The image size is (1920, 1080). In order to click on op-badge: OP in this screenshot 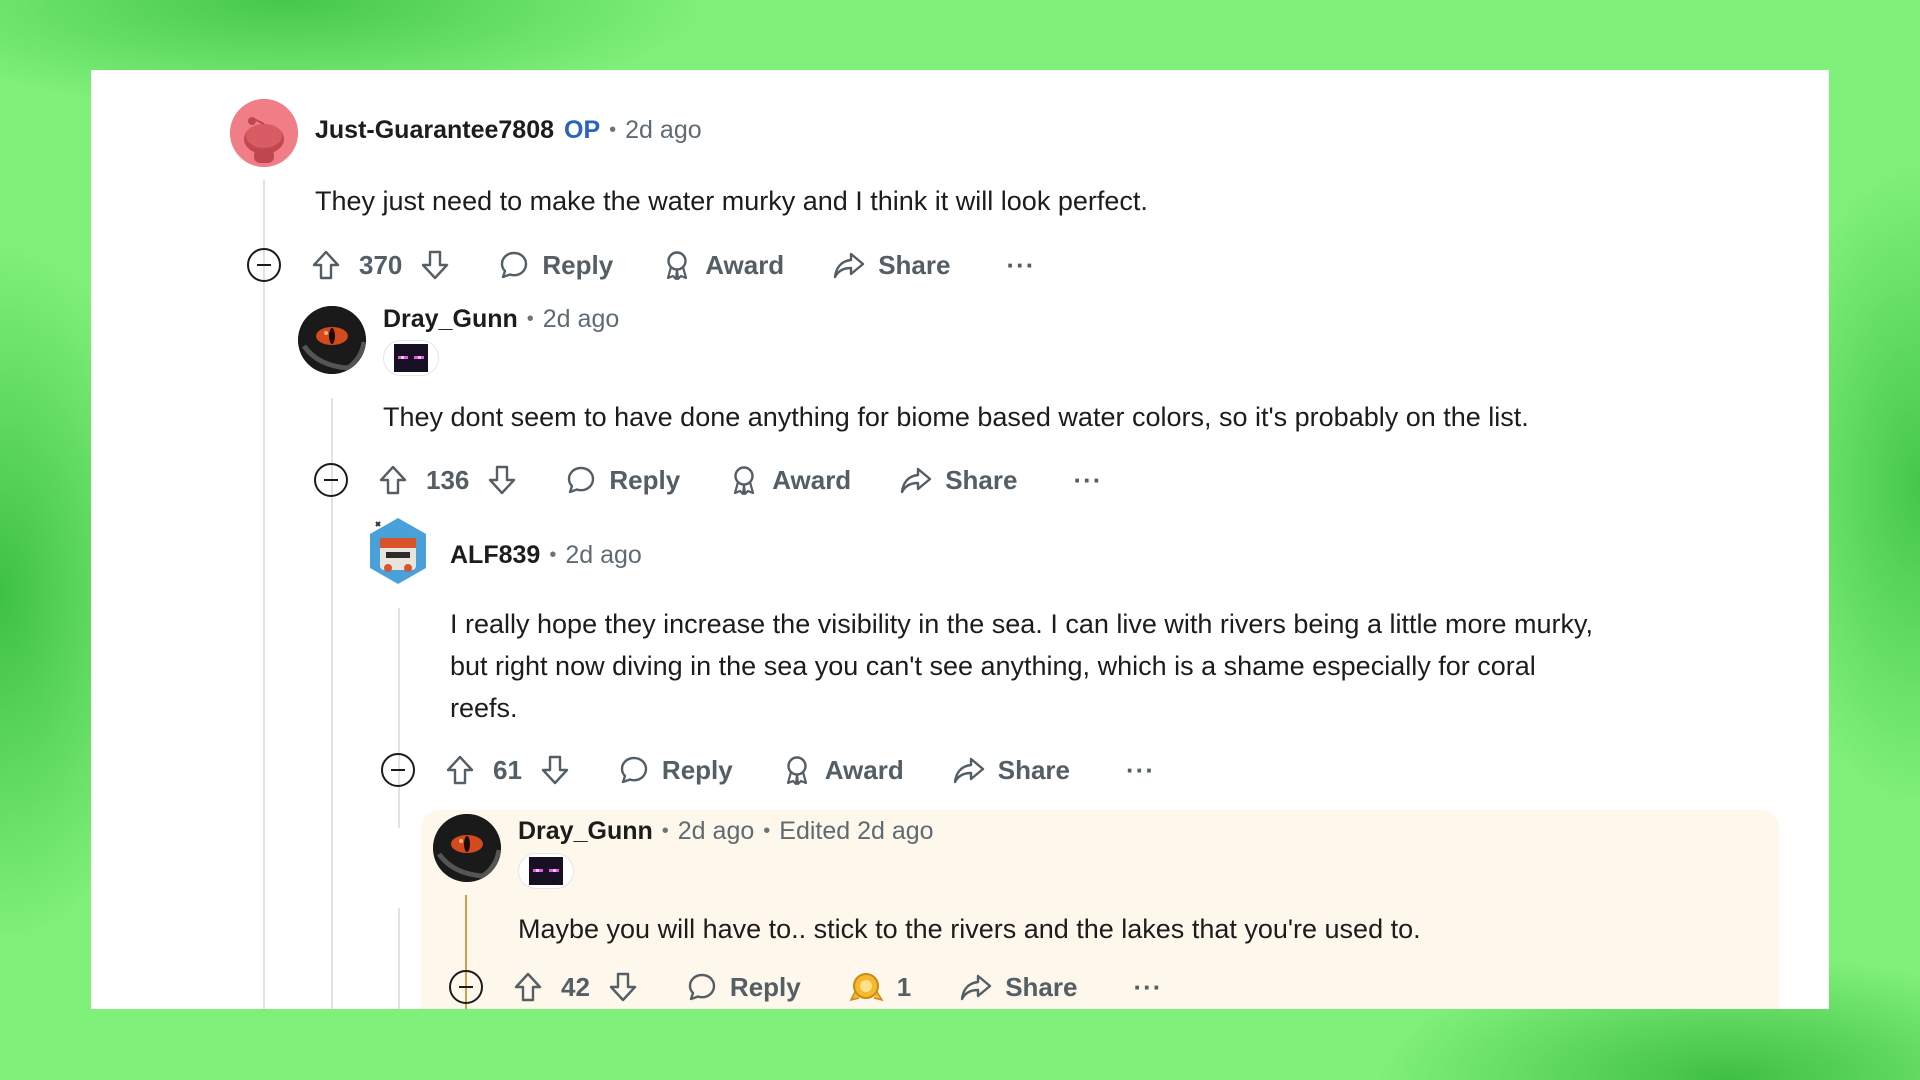, I will do `click(582, 130)`.